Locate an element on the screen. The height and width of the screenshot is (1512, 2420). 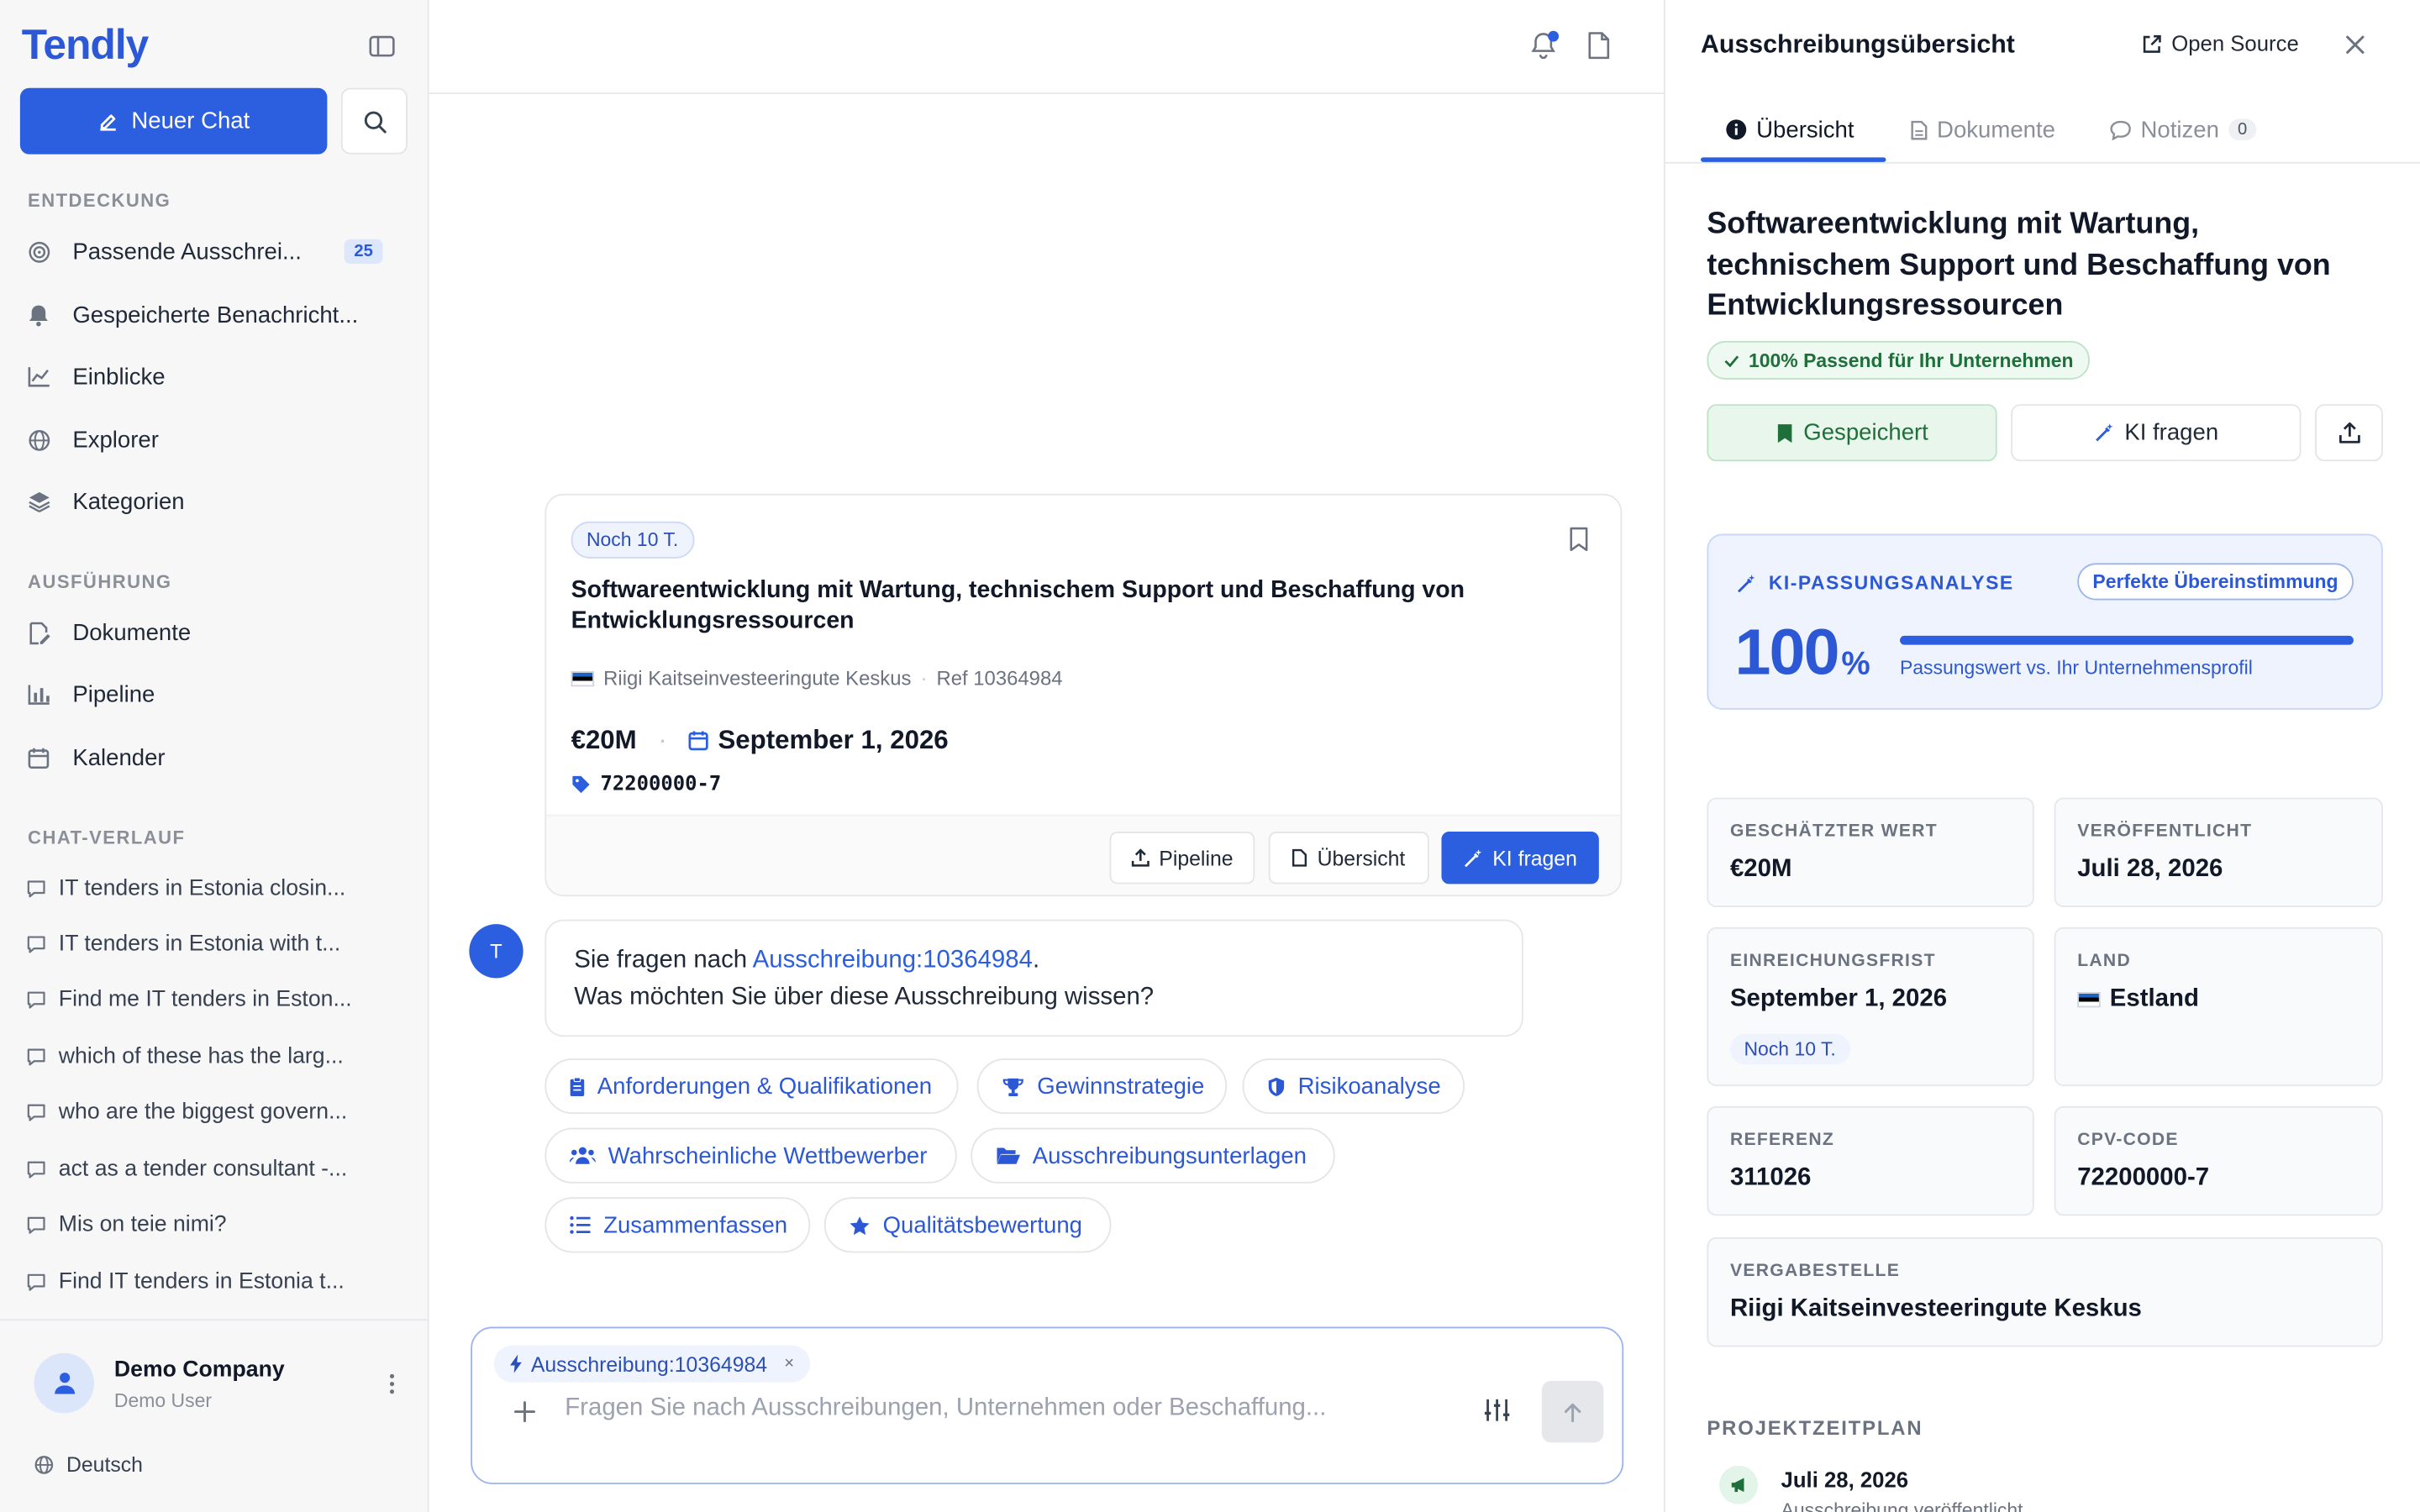
close-icon is located at coordinates (2355, 45).